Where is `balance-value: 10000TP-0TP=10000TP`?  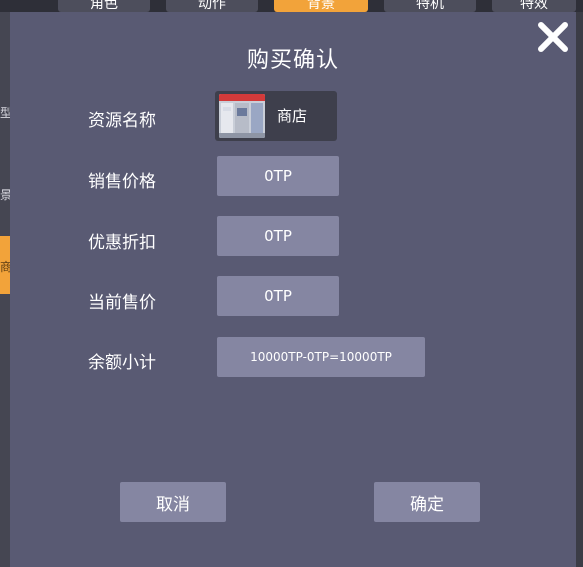 balance-value: 10000TP-0TP=10000TP is located at coordinates (321, 357).